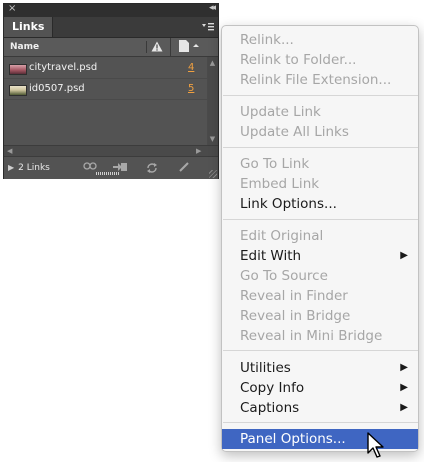 The height and width of the screenshot is (462, 424). I want to click on menu-item-reveal-in-bridge: Reveal in Bridge, so click(320, 316).